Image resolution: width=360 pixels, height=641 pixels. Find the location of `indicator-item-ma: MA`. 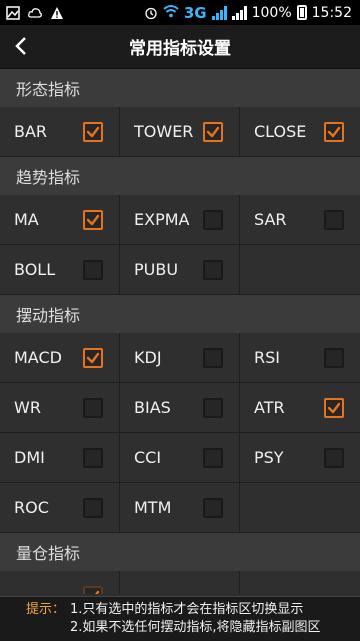

indicator-item-ma: MA is located at coordinates (60, 220).